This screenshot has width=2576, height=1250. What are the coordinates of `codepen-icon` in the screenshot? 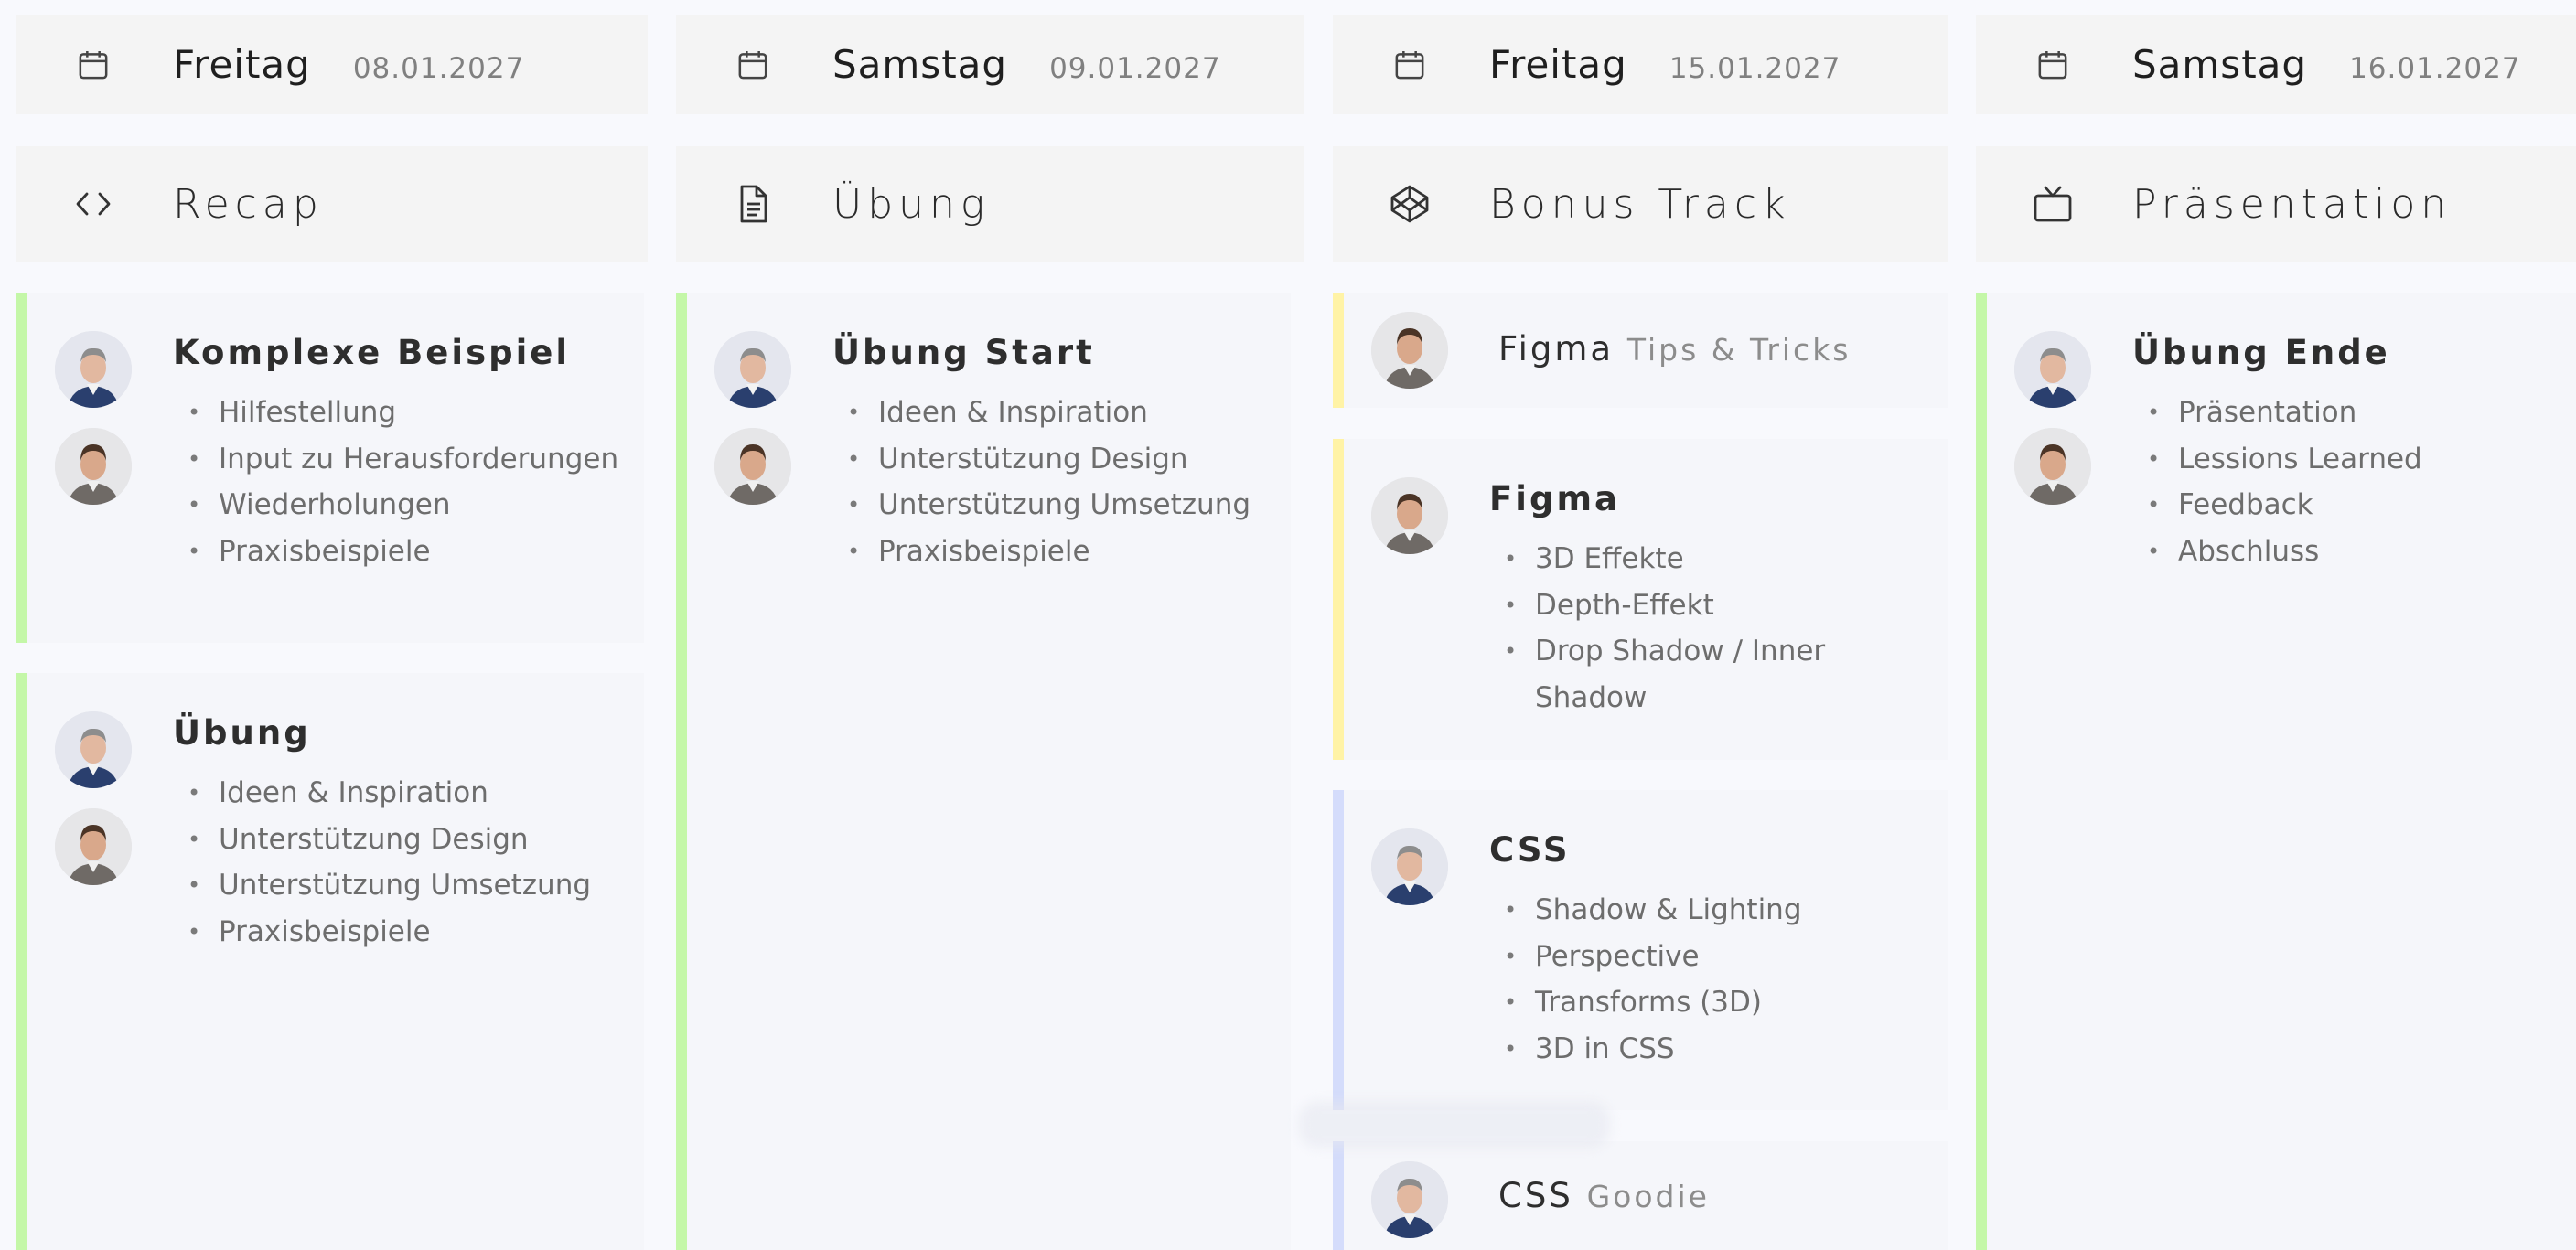 It's located at (1410, 204).